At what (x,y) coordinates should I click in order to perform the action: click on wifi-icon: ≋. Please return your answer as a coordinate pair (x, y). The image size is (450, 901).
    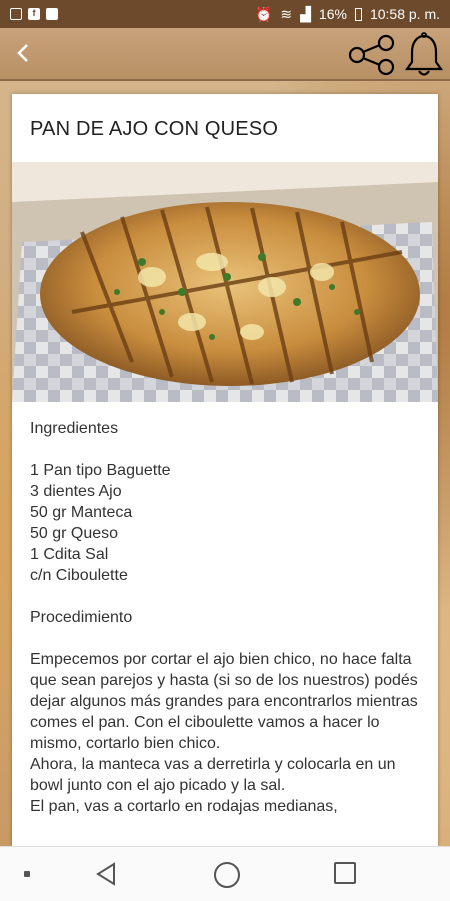
    Looking at the image, I should click on (286, 13).